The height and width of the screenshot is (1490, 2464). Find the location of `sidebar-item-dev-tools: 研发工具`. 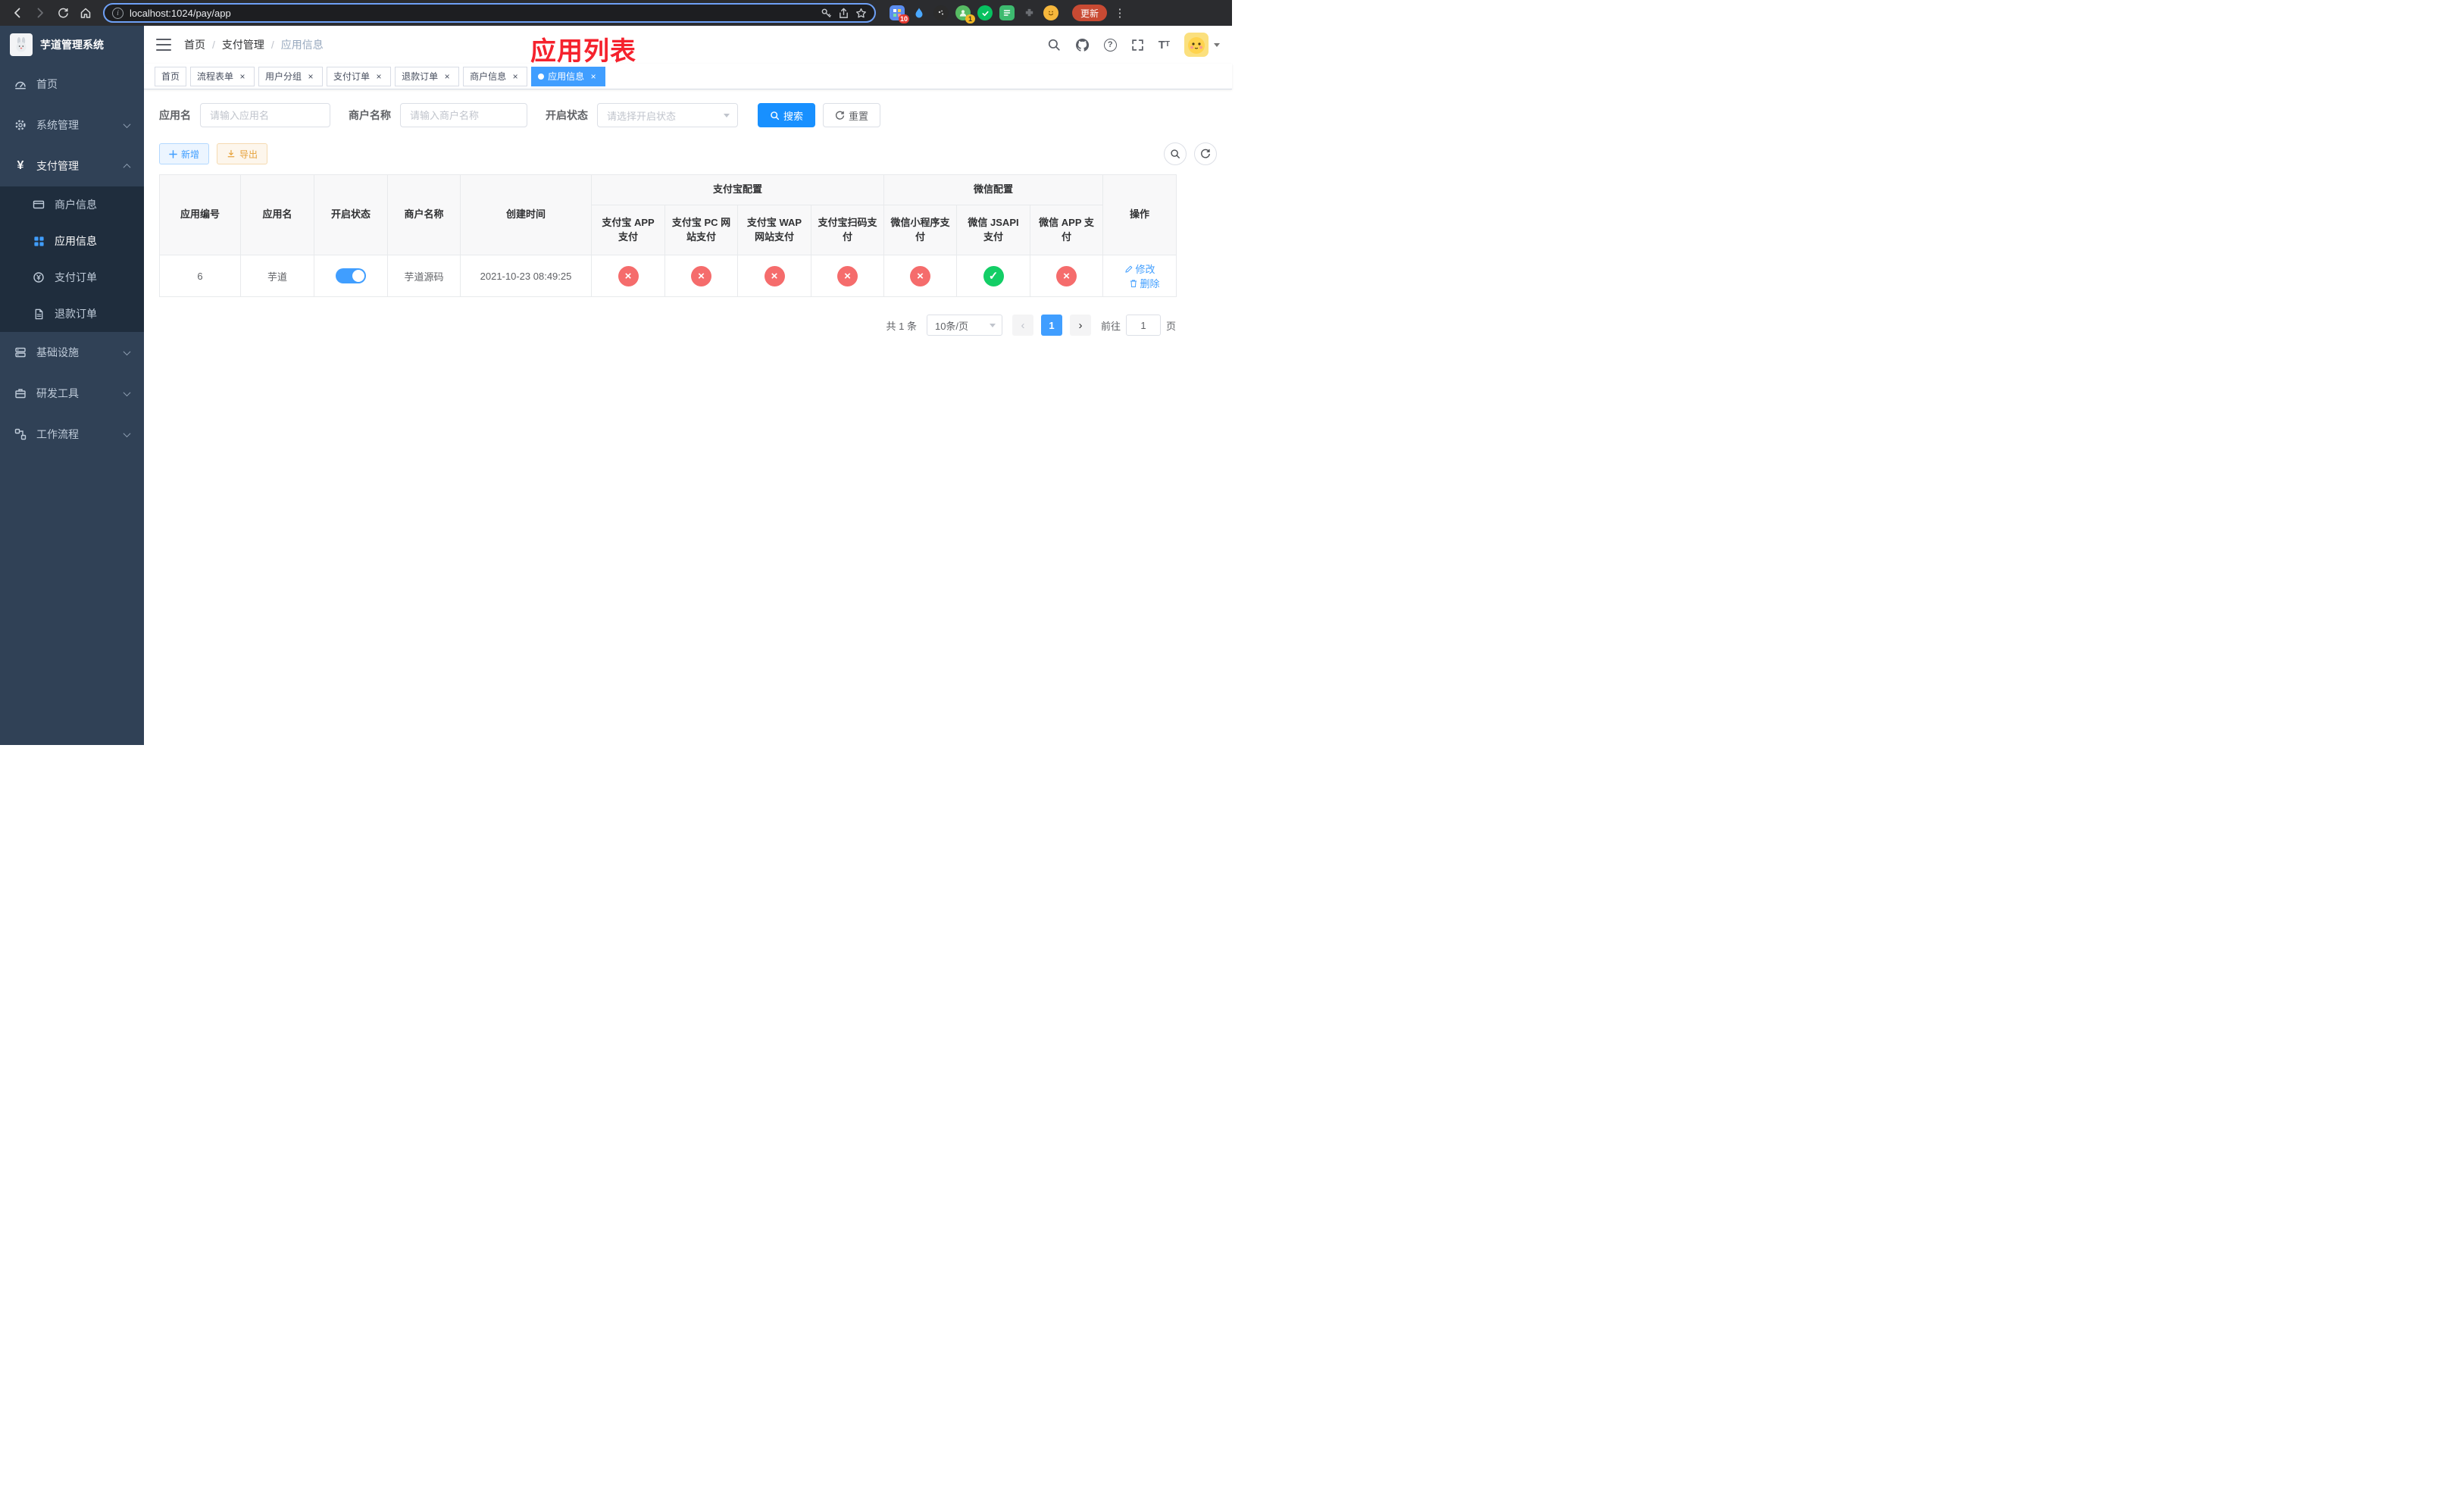

sidebar-item-dev-tools: 研发工具 is located at coordinates (72, 394).